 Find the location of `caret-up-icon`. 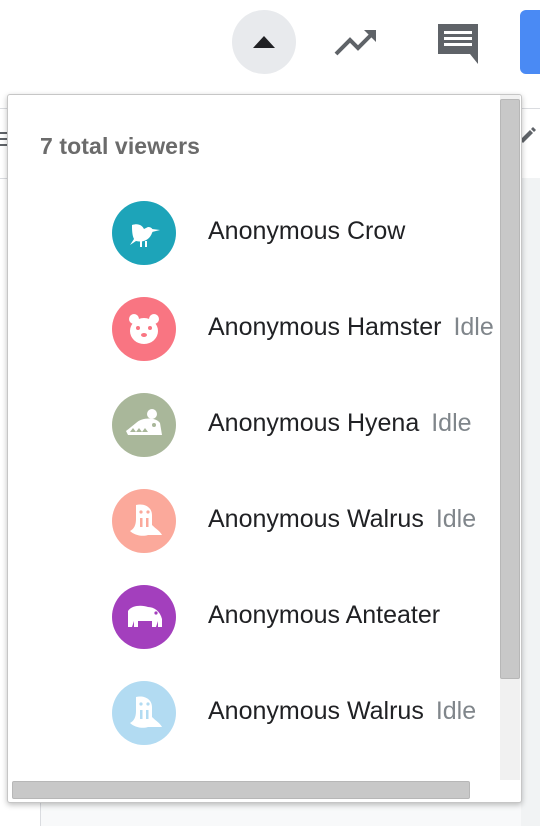

caret-up-icon is located at coordinates (264, 42).